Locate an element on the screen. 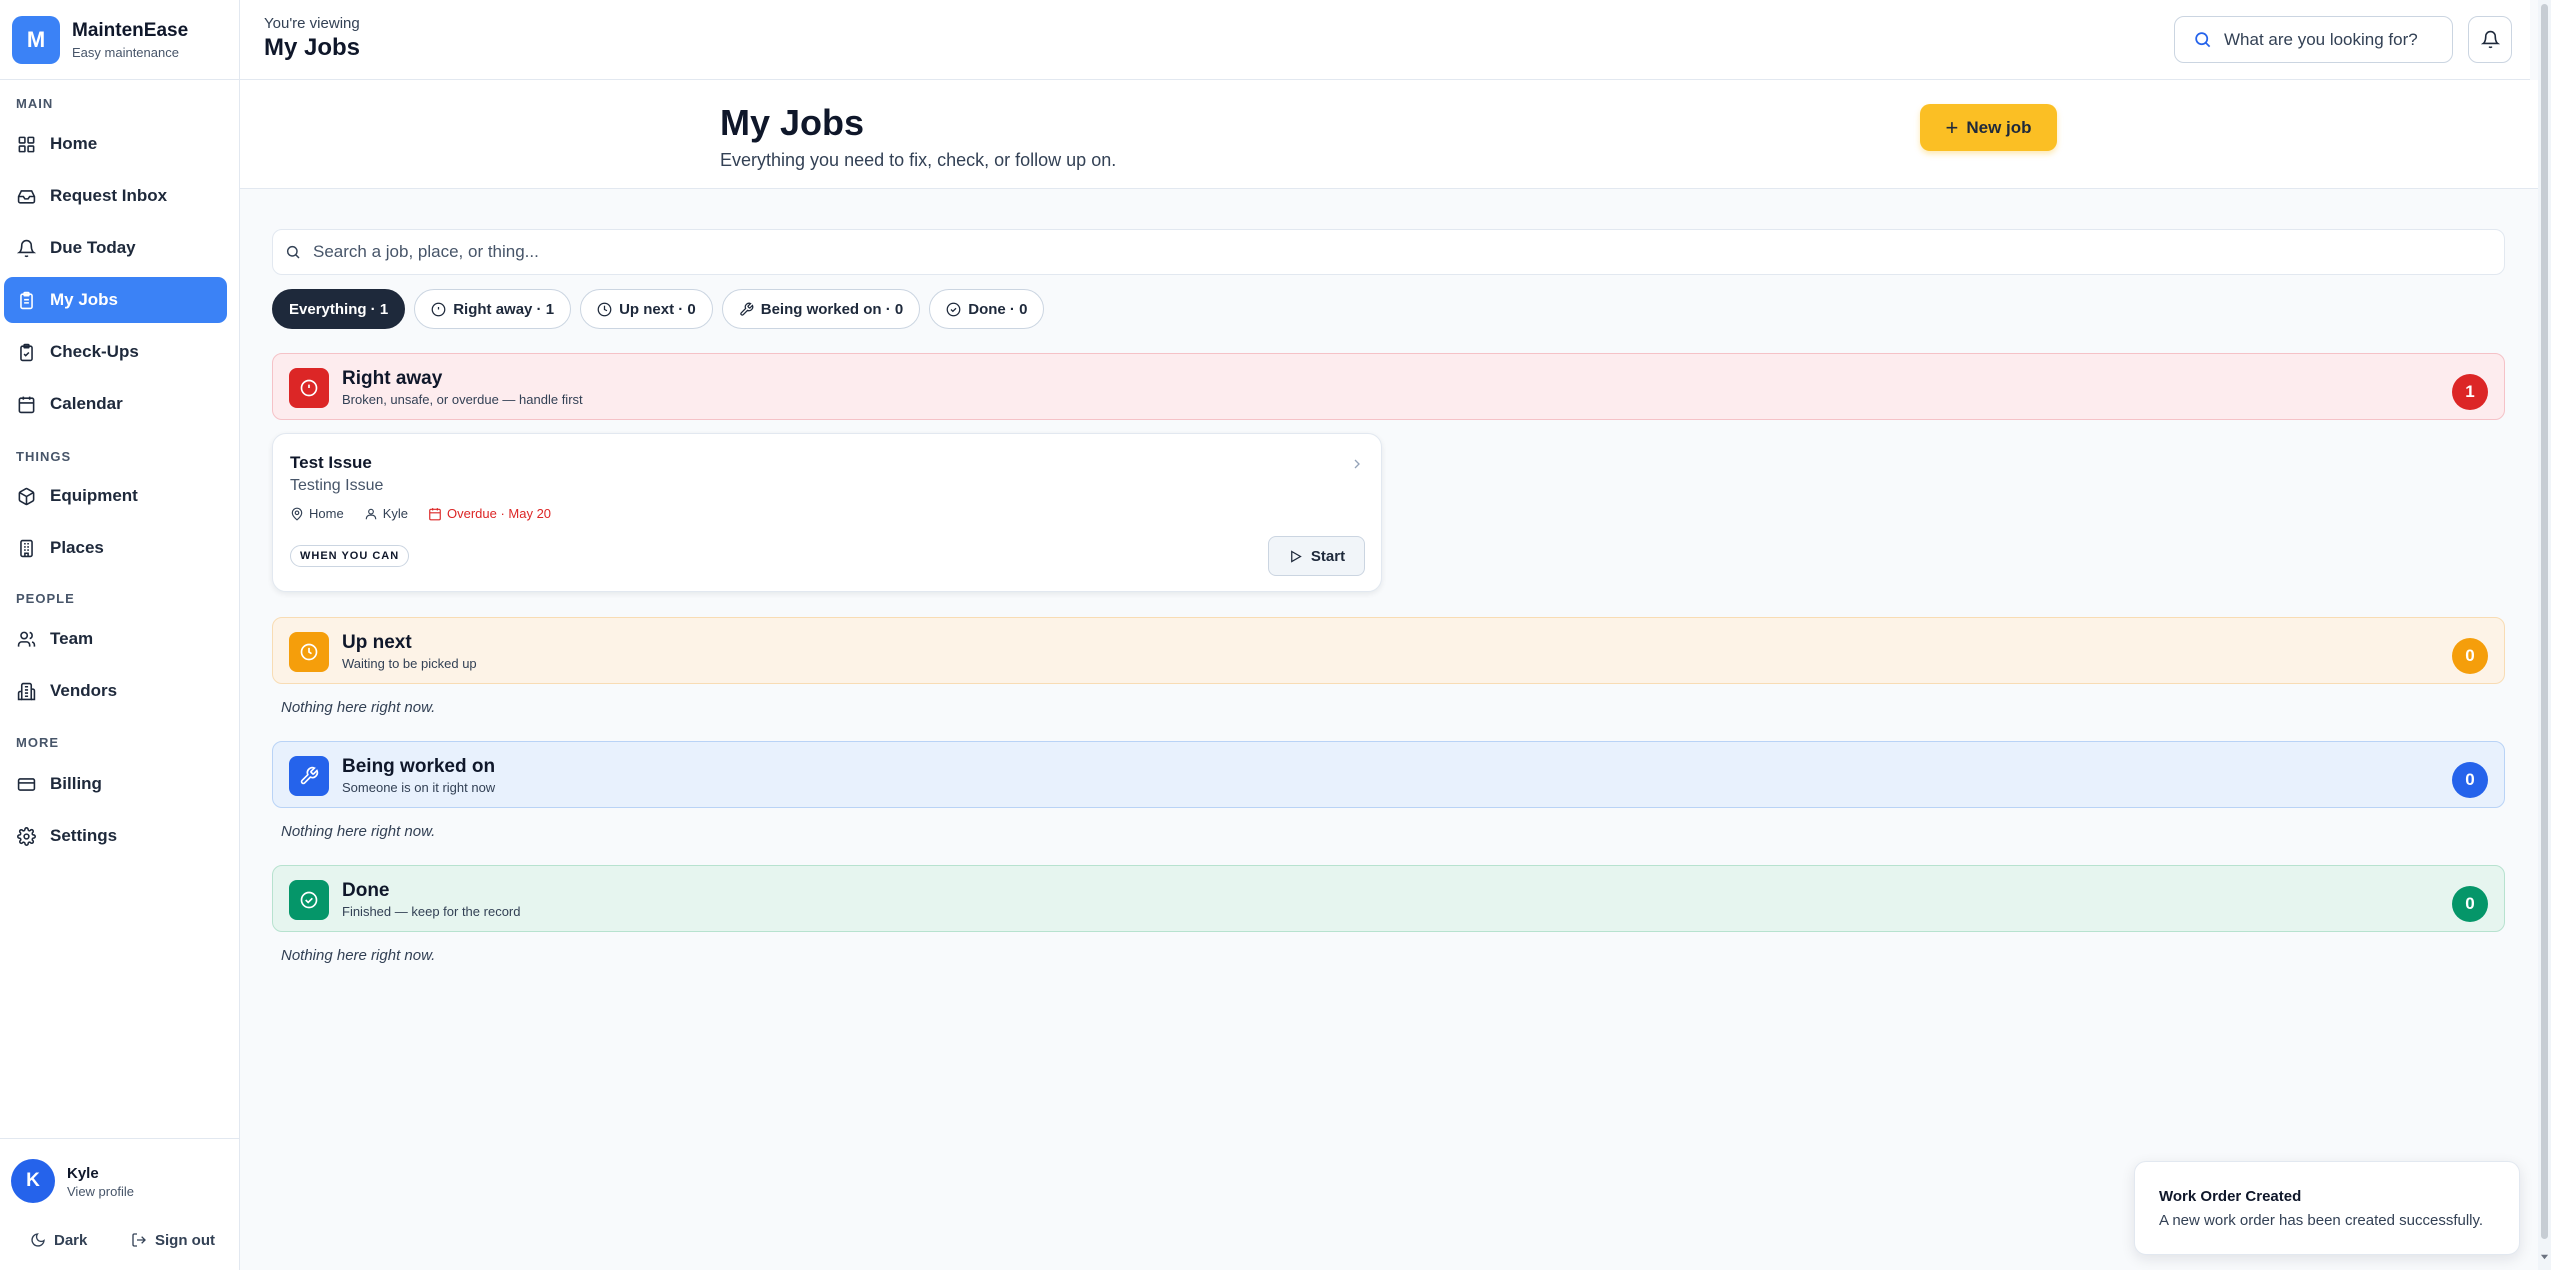 This screenshot has height=1270, width=2551. sidebar-item-my-jobs: My Jobs is located at coordinates (115, 300).